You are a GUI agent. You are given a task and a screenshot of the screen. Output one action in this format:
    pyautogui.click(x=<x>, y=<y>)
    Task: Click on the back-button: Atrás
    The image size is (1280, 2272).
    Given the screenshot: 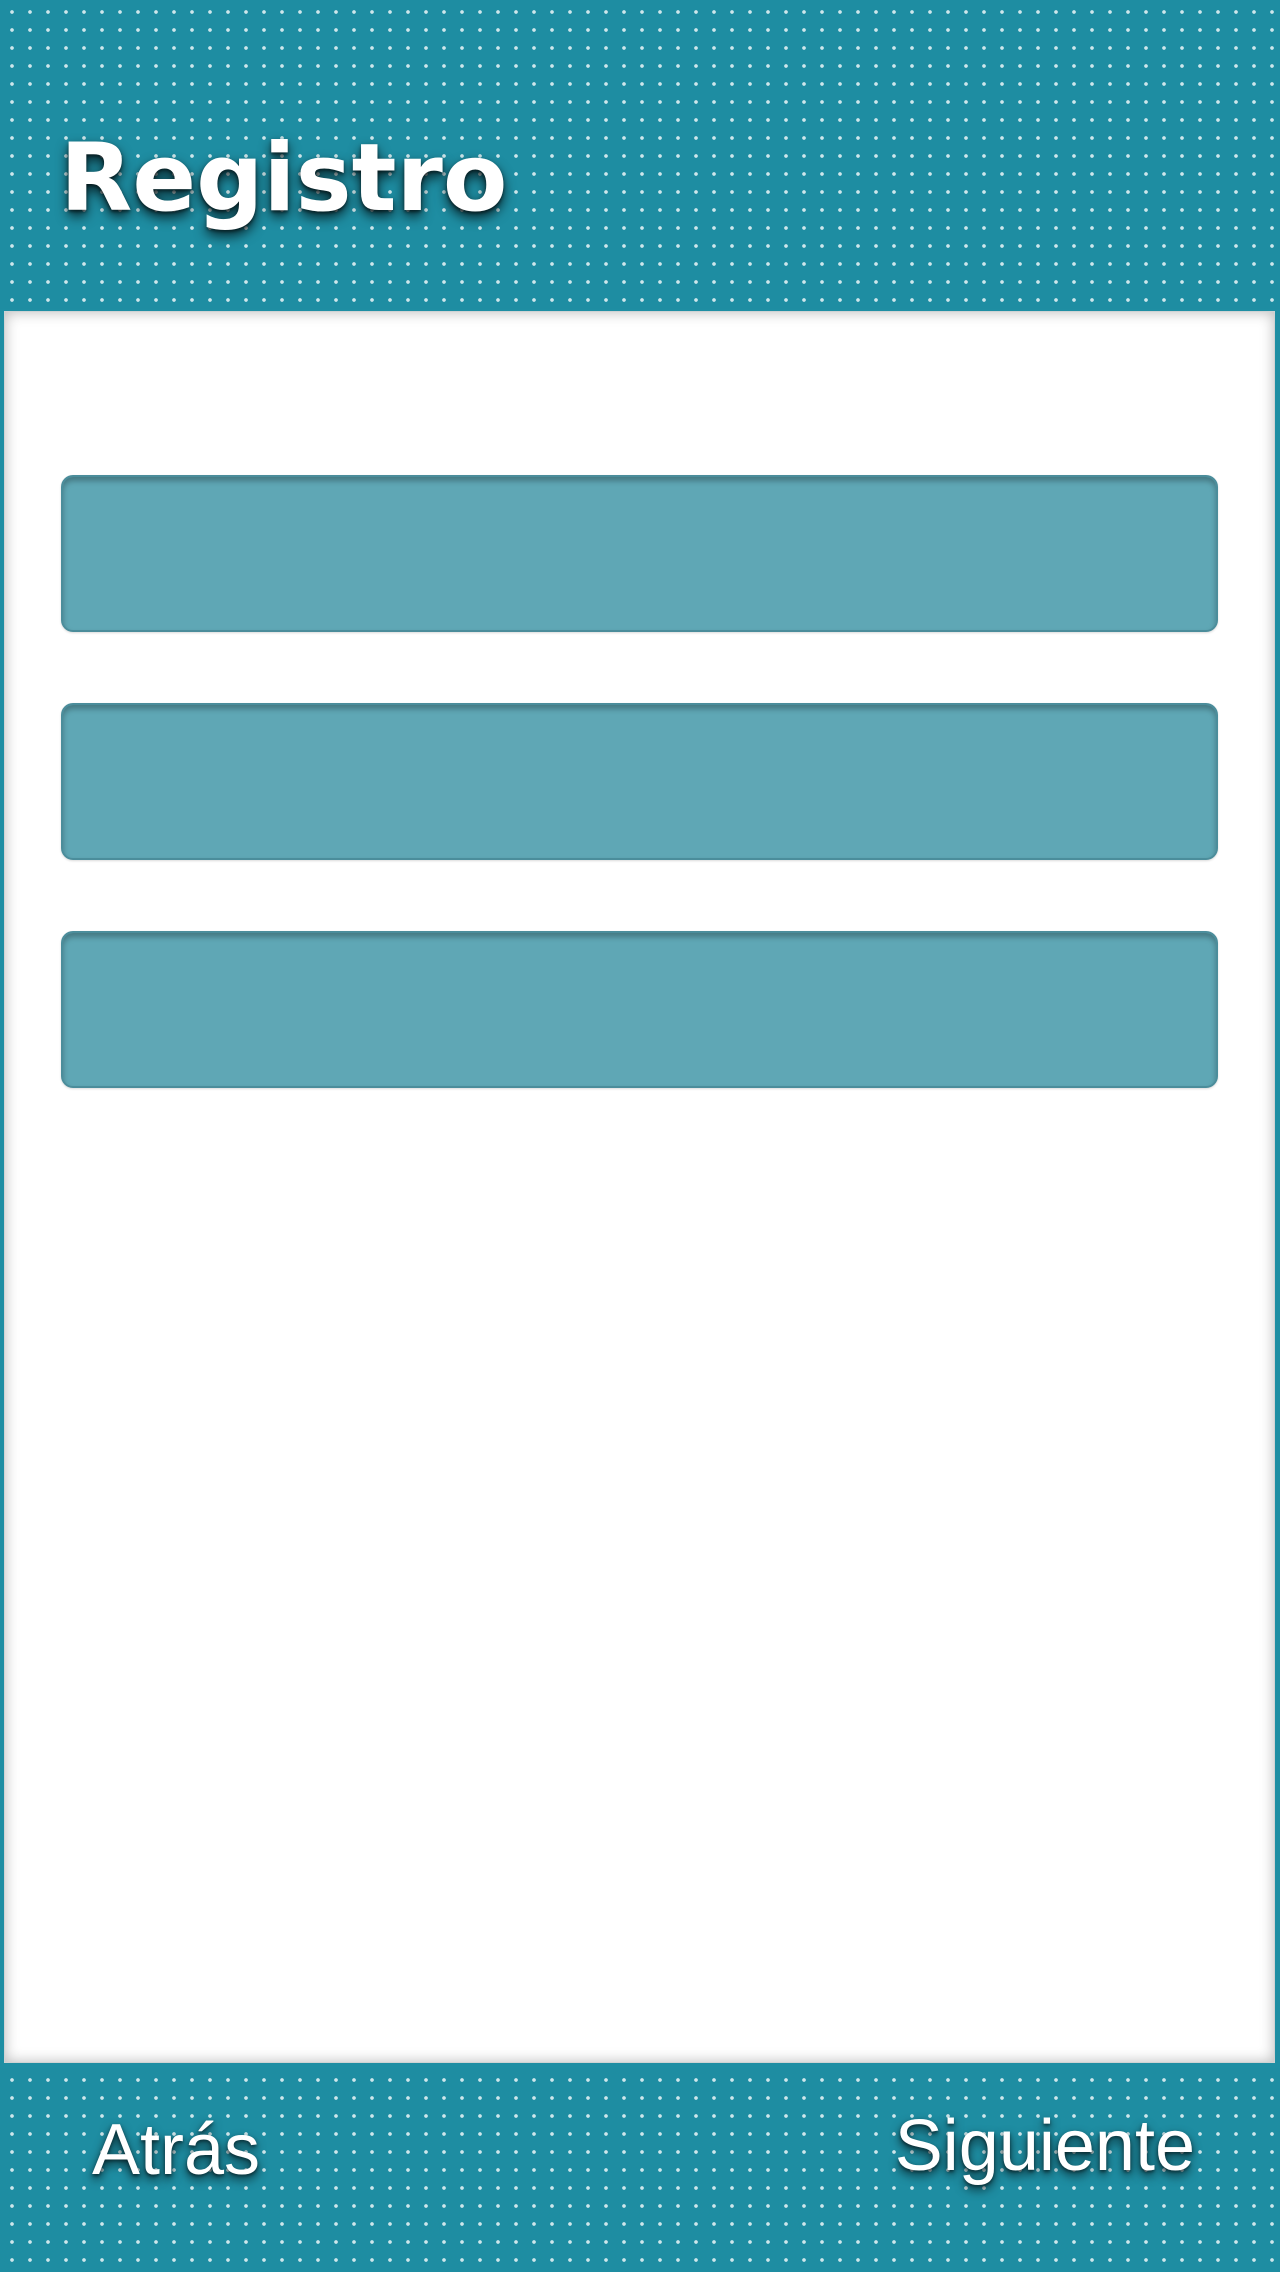 What is the action you would take?
    pyautogui.click(x=176, y=2150)
    